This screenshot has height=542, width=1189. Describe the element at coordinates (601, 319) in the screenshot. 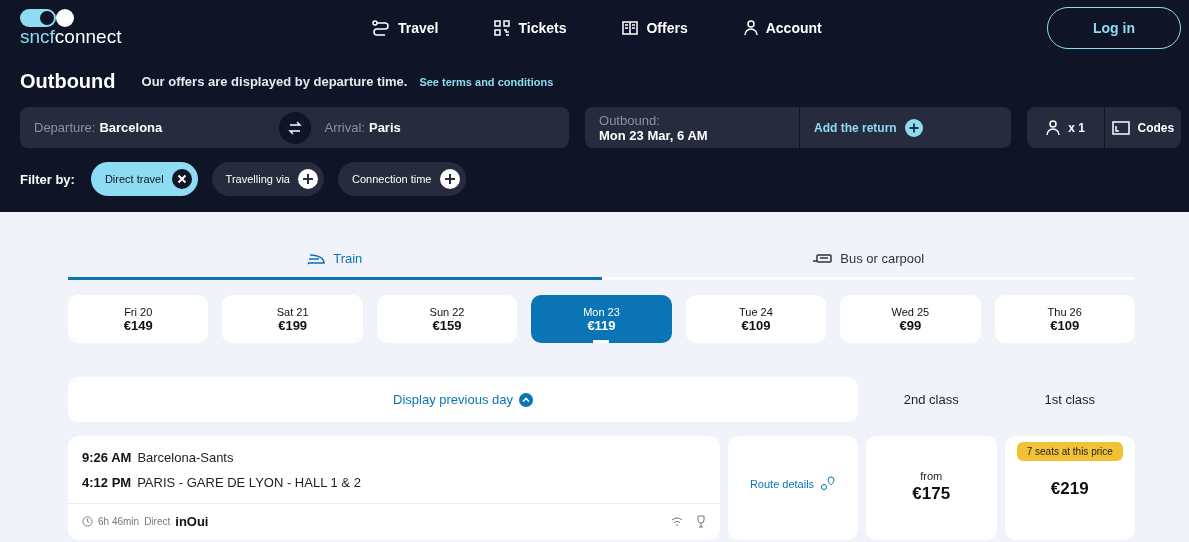

I see `date-card: Mon 23 €119` at that location.